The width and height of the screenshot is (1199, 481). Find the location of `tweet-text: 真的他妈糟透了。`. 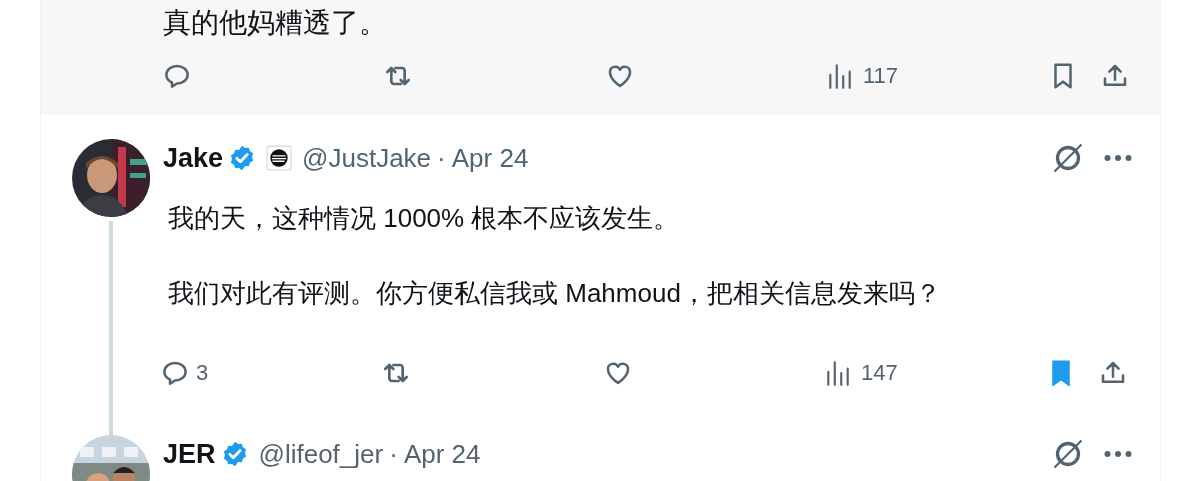

tweet-text: 真的他妈糟透了。 is located at coordinates (275, 23).